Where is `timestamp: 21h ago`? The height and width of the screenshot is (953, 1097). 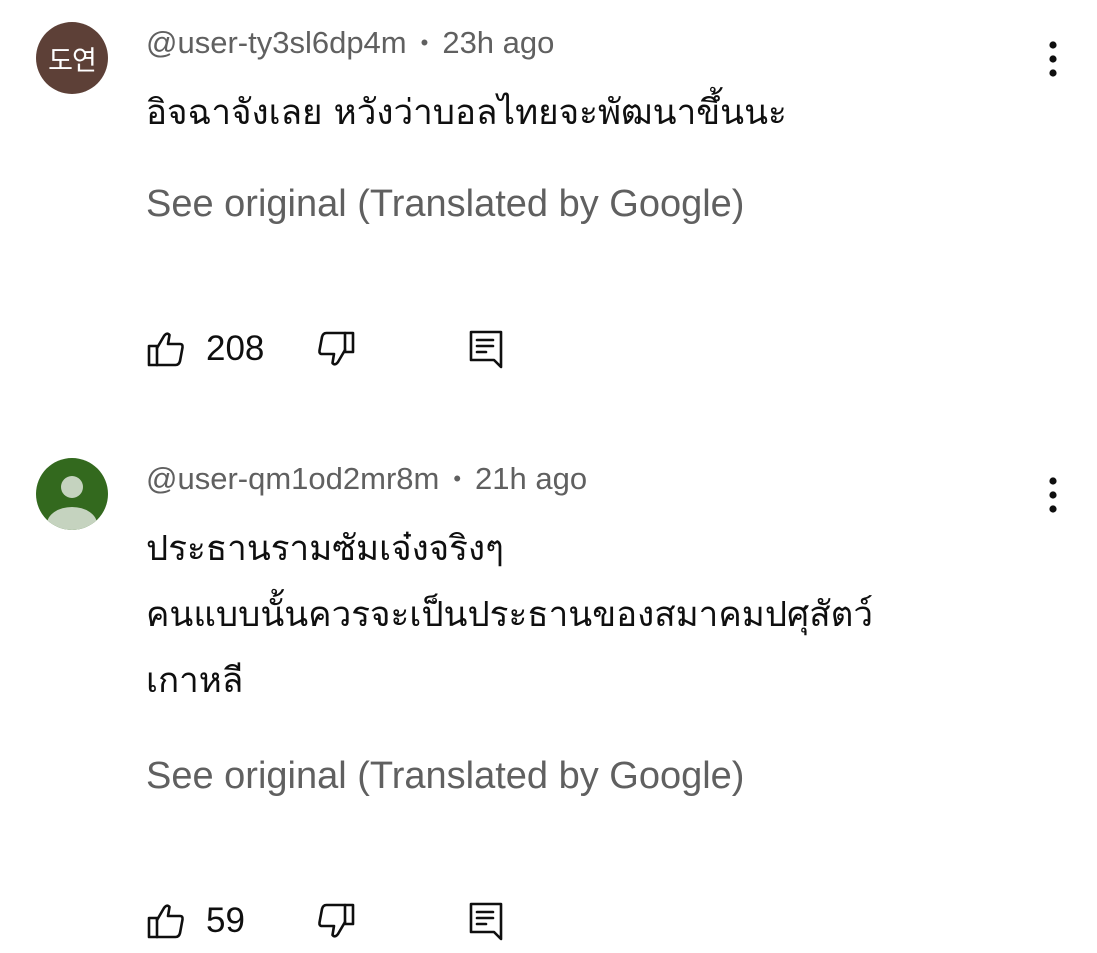
timestamp: 21h ago is located at coordinates (531, 478).